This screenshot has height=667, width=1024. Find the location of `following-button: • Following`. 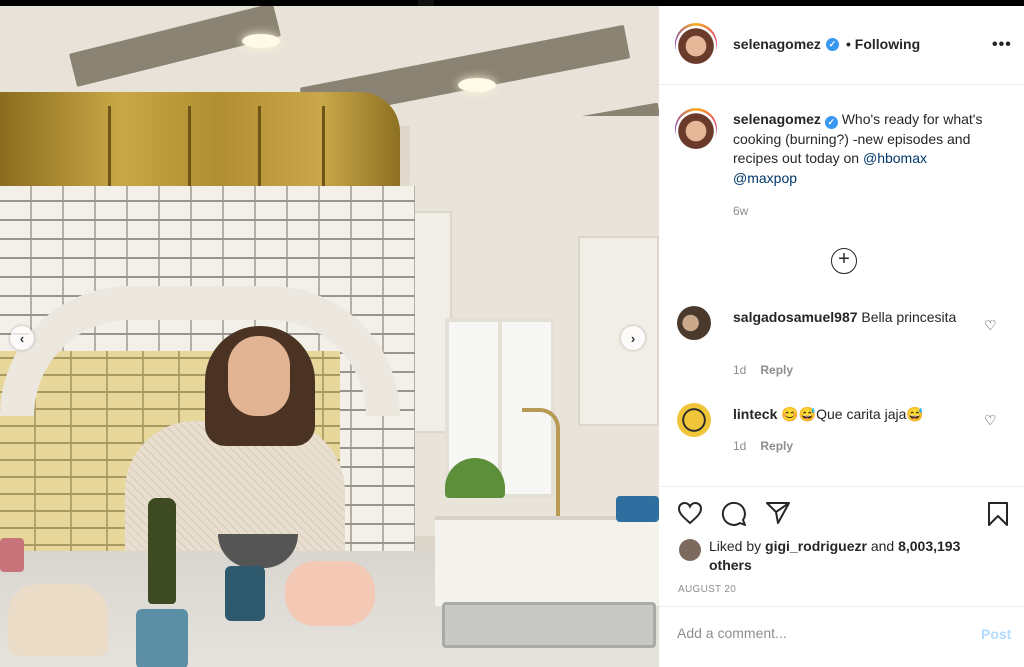

following-button: • Following is located at coordinates (883, 44).